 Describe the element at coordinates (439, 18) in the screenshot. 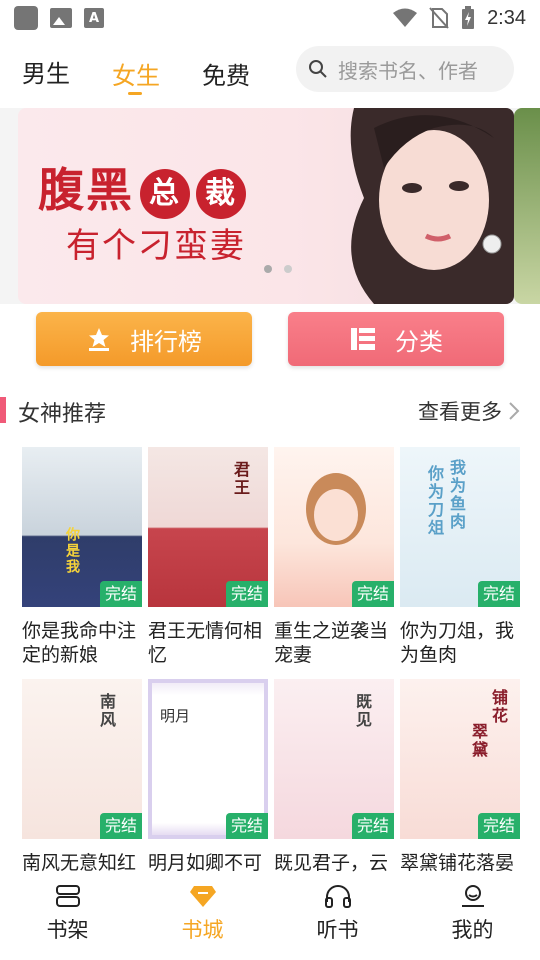

I see `no-sim-icon` at that location.